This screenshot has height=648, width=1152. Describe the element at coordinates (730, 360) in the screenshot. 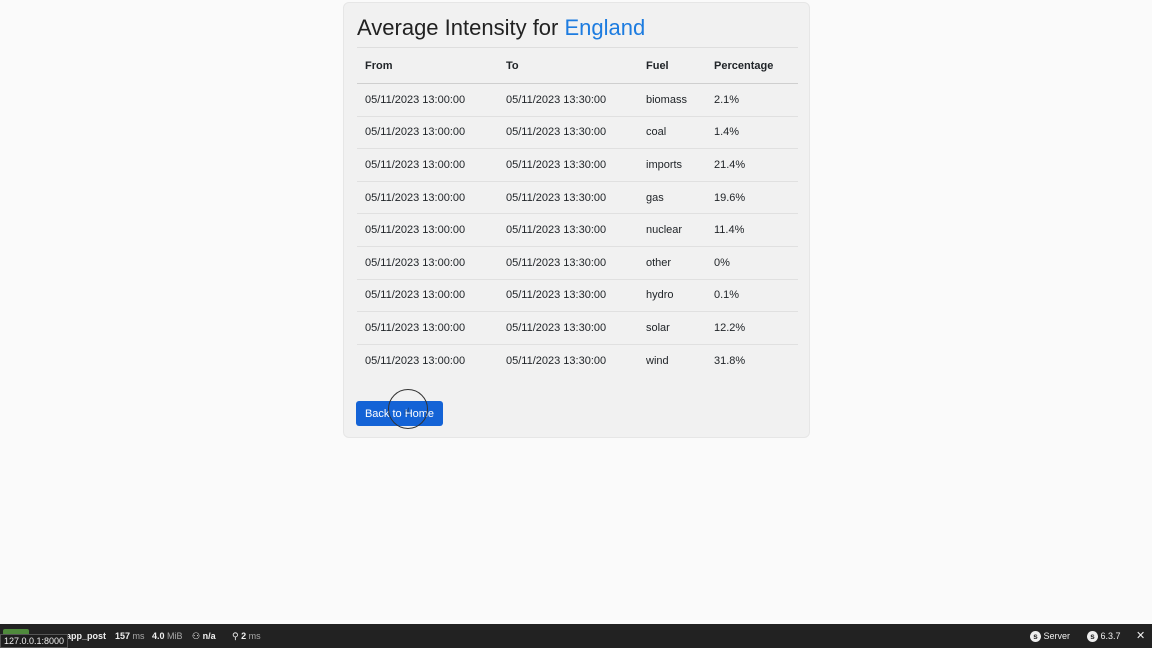

I see `cell-percentage: 31.8%` at that location.